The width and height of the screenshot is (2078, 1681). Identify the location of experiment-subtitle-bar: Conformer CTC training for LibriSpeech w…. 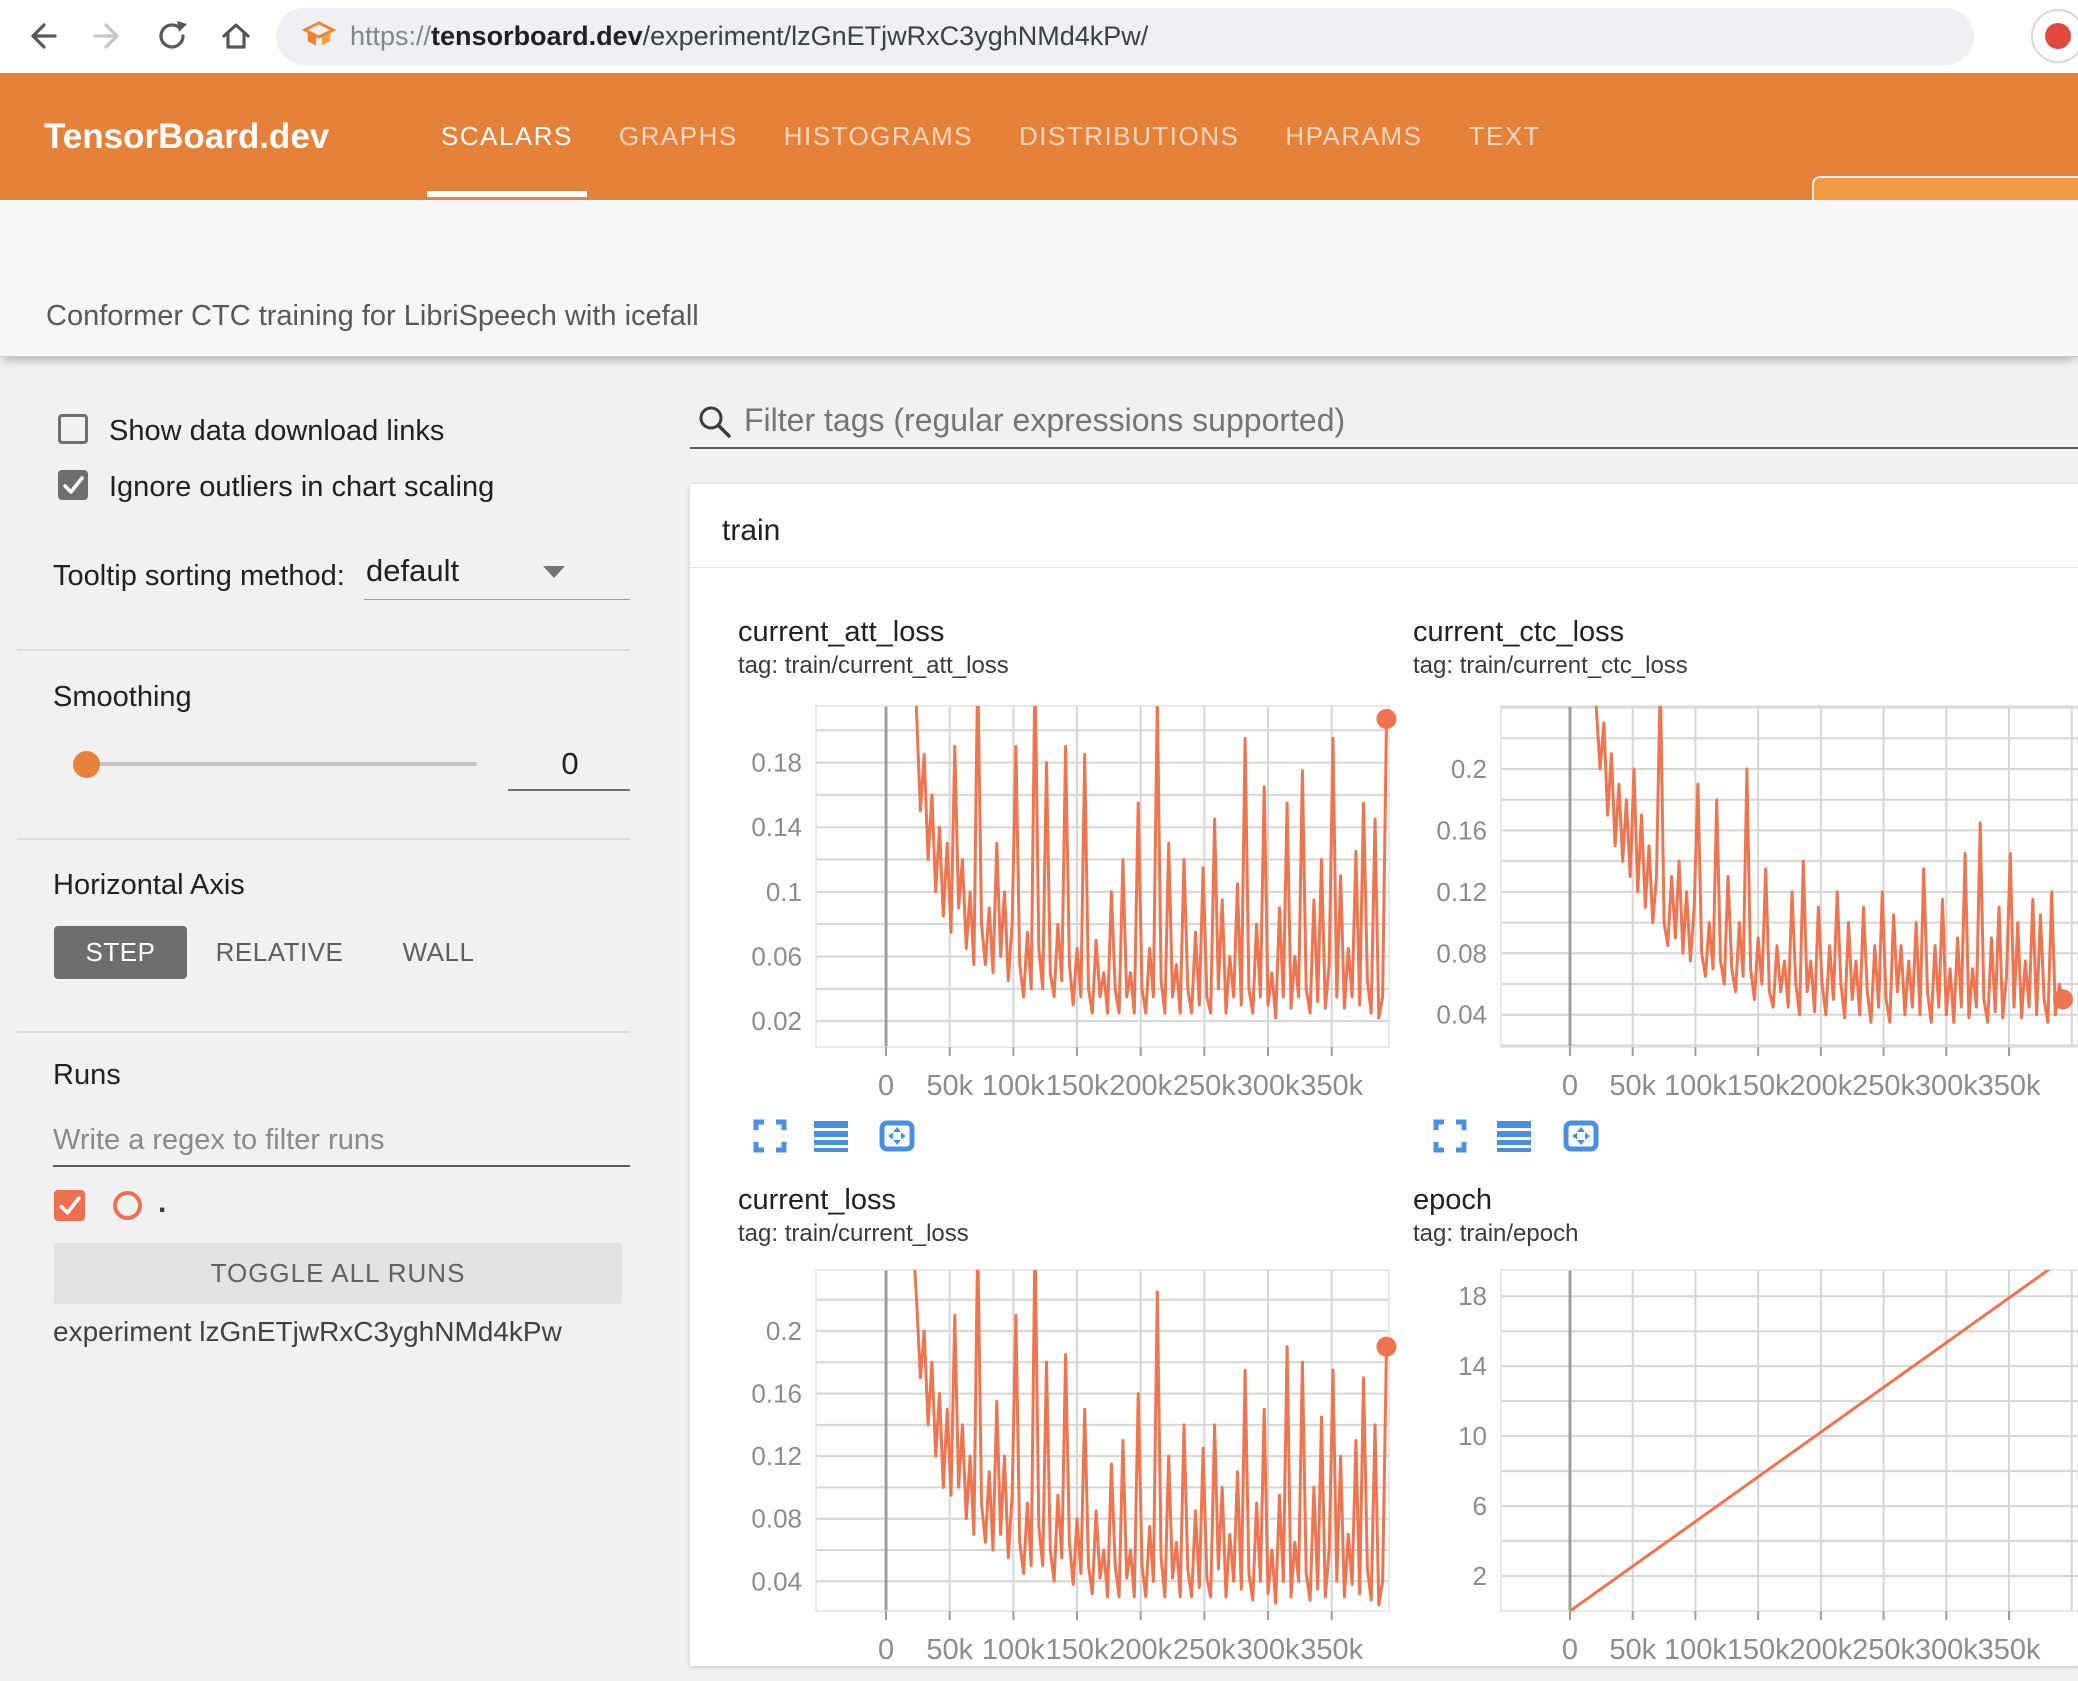
(1039, 278).